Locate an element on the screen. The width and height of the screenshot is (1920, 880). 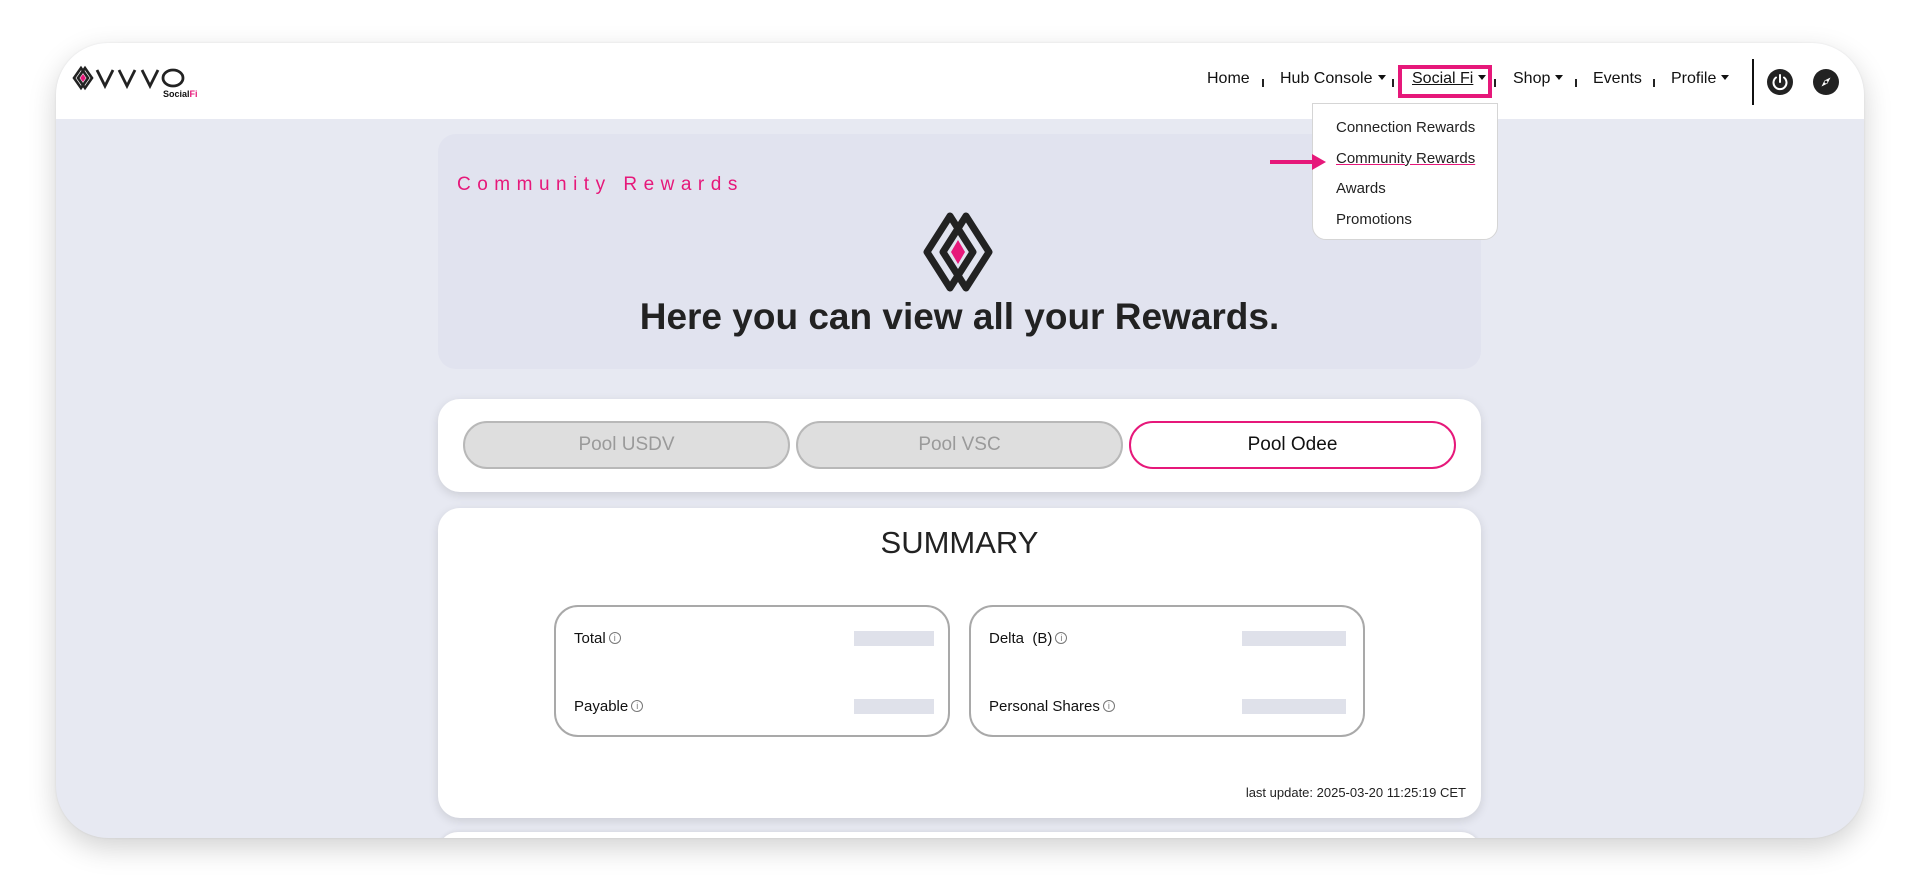
next-section-card is located at coordinates (959, 835).